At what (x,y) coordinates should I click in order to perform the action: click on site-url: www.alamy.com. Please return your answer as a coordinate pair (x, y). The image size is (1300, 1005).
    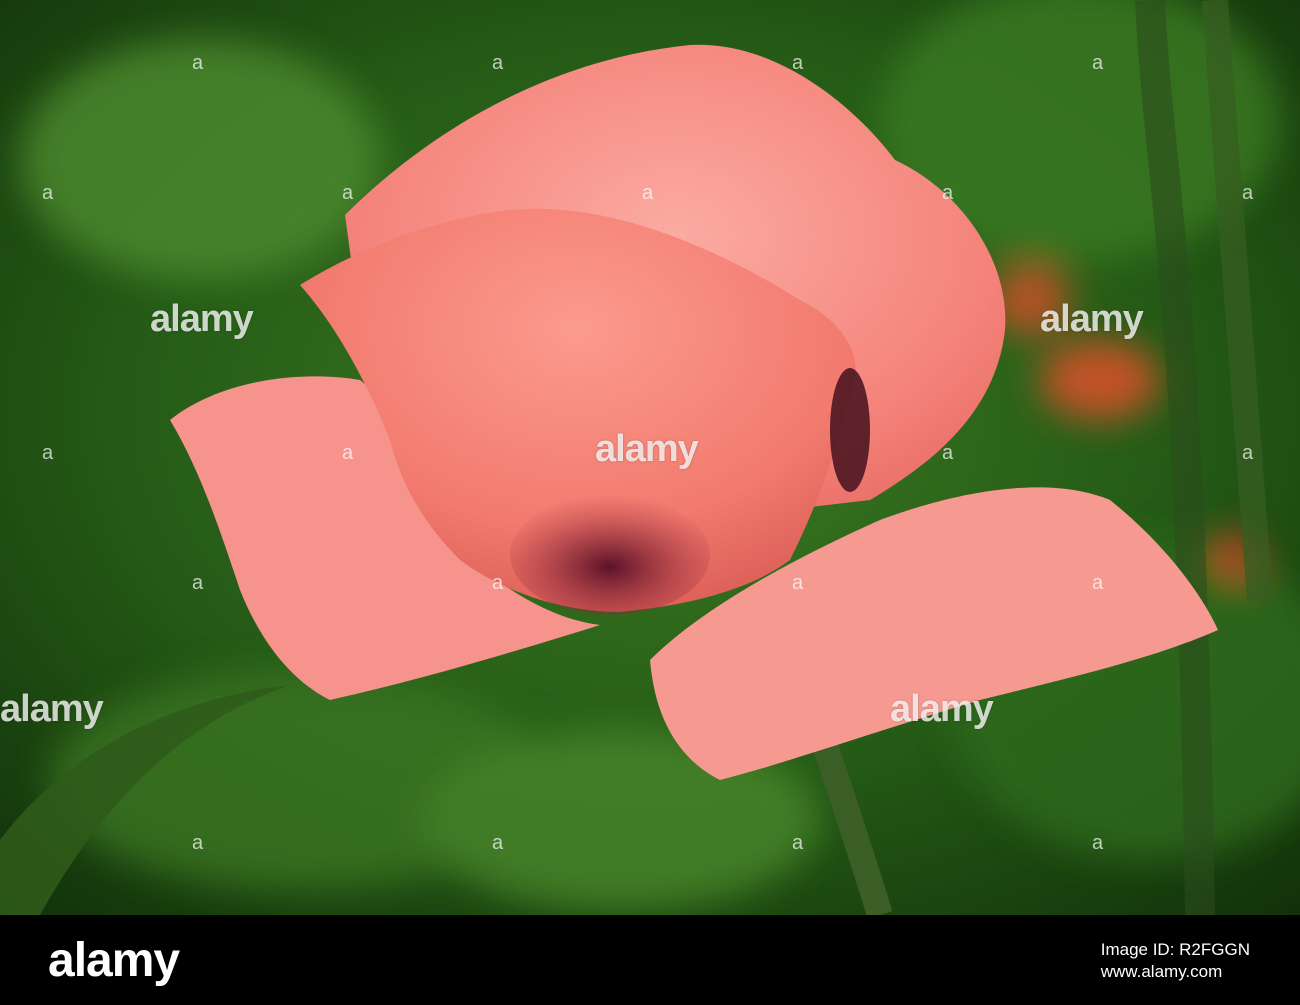
    Looking at the image, I should click on (1161, 971).